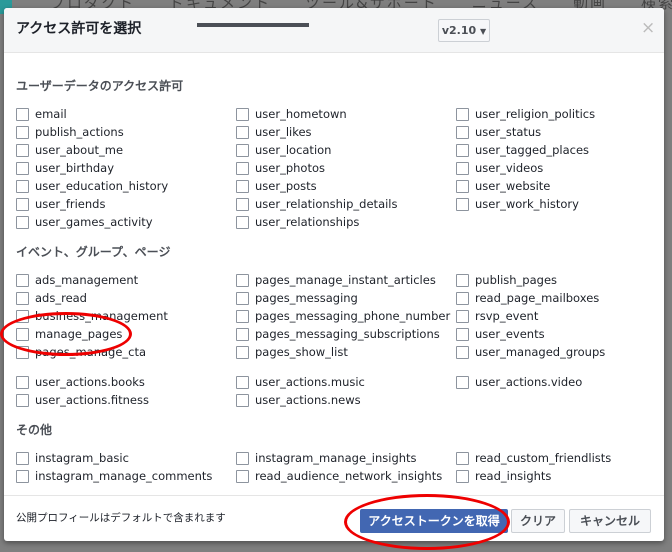 This screenshot has width=672, height=552. I want to click on permission-read-insights: read_insights, so click(556, 476).